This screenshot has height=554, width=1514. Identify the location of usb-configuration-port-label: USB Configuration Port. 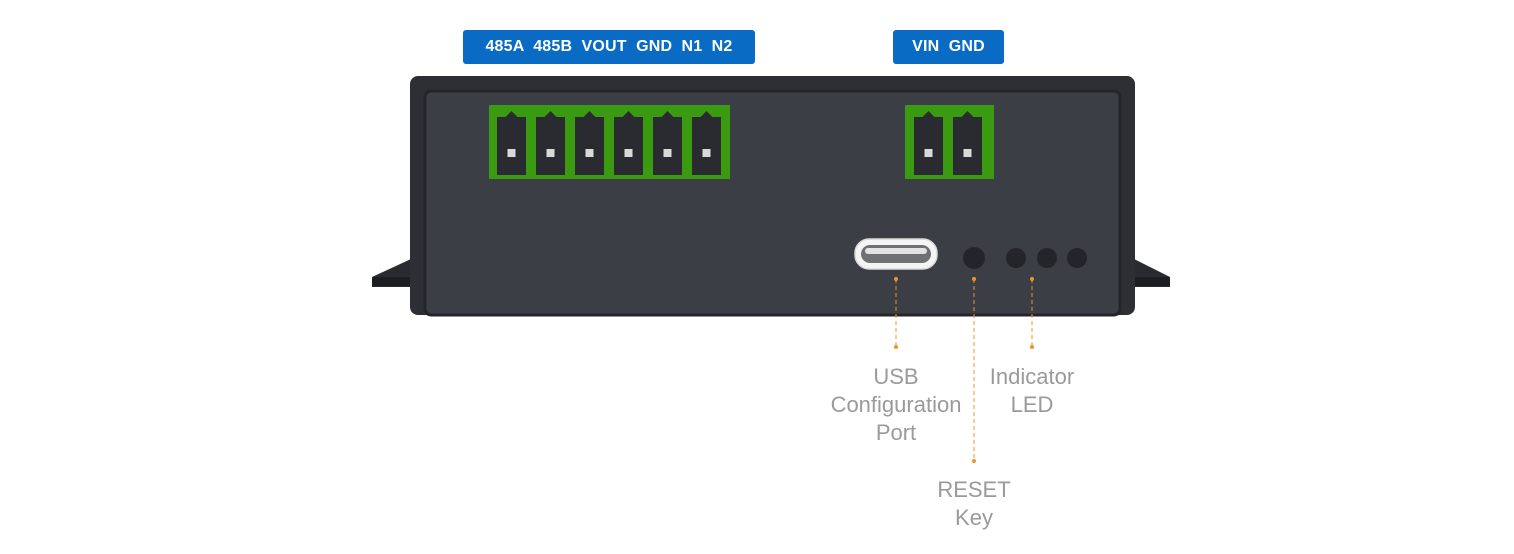
(896, 404).